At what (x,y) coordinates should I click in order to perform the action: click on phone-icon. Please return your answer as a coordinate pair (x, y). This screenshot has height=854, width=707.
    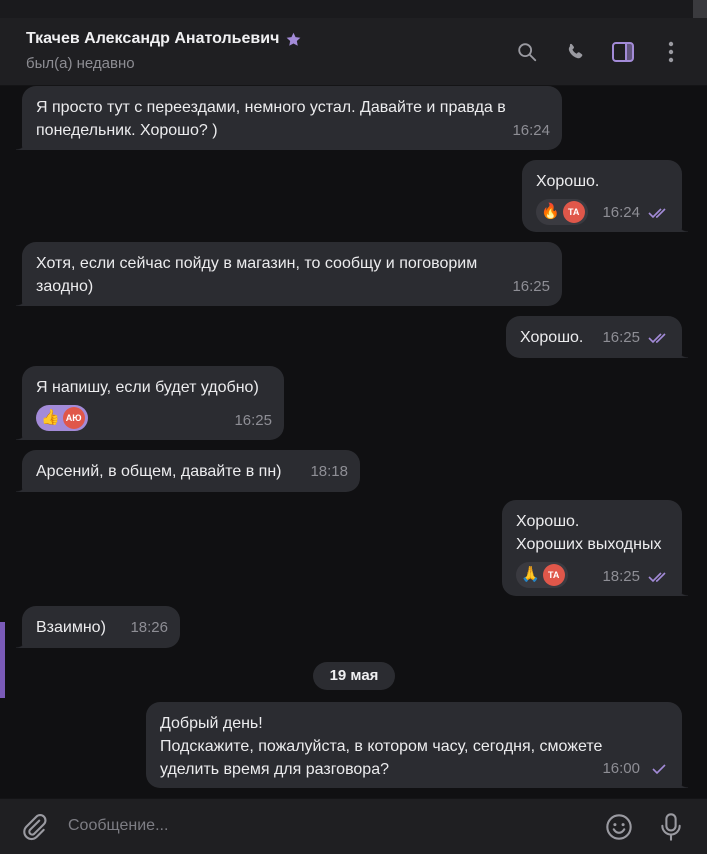
    Looking at the image, I should click on (575, 51).